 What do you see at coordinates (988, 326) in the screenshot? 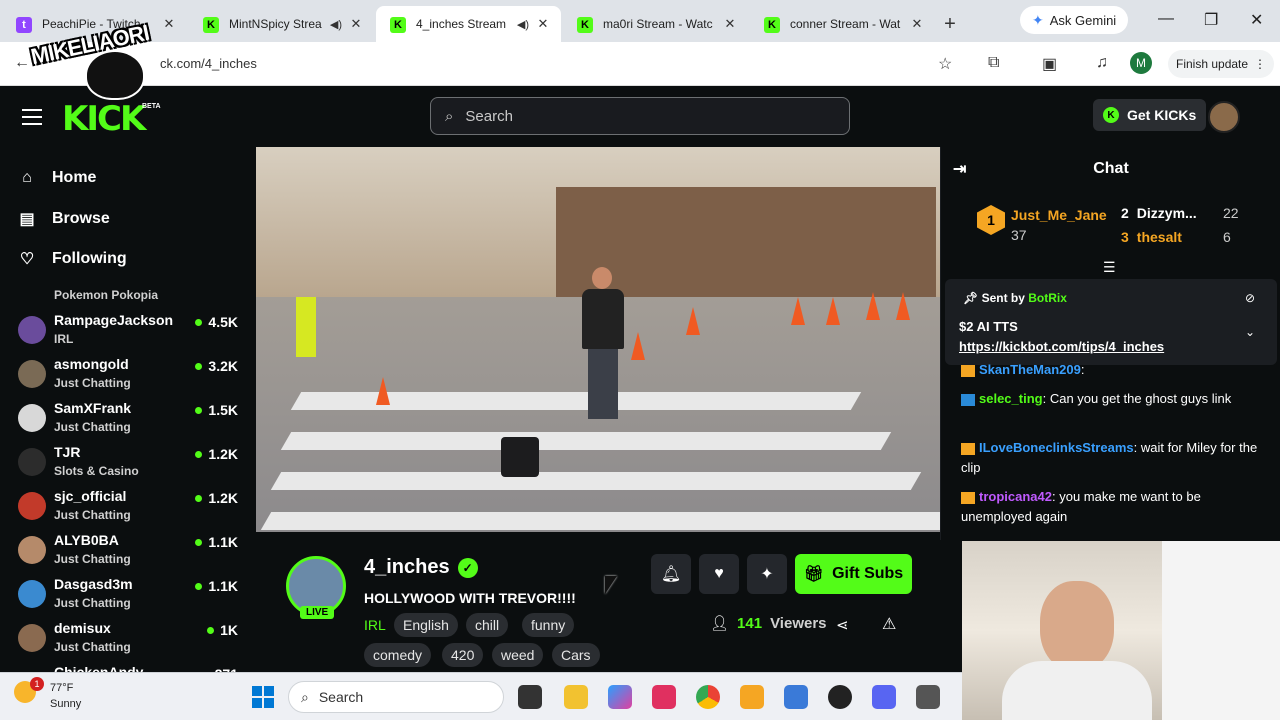
I see `tts-amount: $2 AI TTS` at bounding box center [988, 326].